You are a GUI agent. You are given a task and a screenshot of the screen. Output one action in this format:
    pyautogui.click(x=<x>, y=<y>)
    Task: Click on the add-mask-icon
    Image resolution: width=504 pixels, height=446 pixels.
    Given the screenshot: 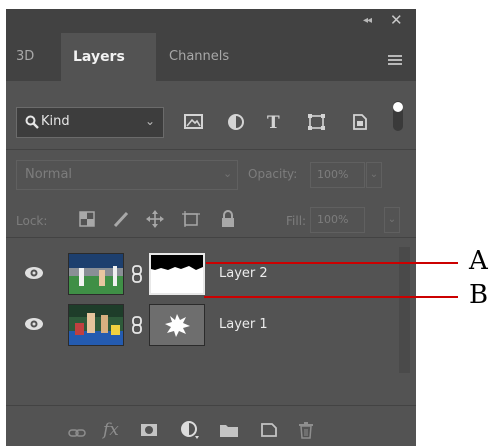 What is the action you would take?
    pyautogui.click(x=149, y=430)
    